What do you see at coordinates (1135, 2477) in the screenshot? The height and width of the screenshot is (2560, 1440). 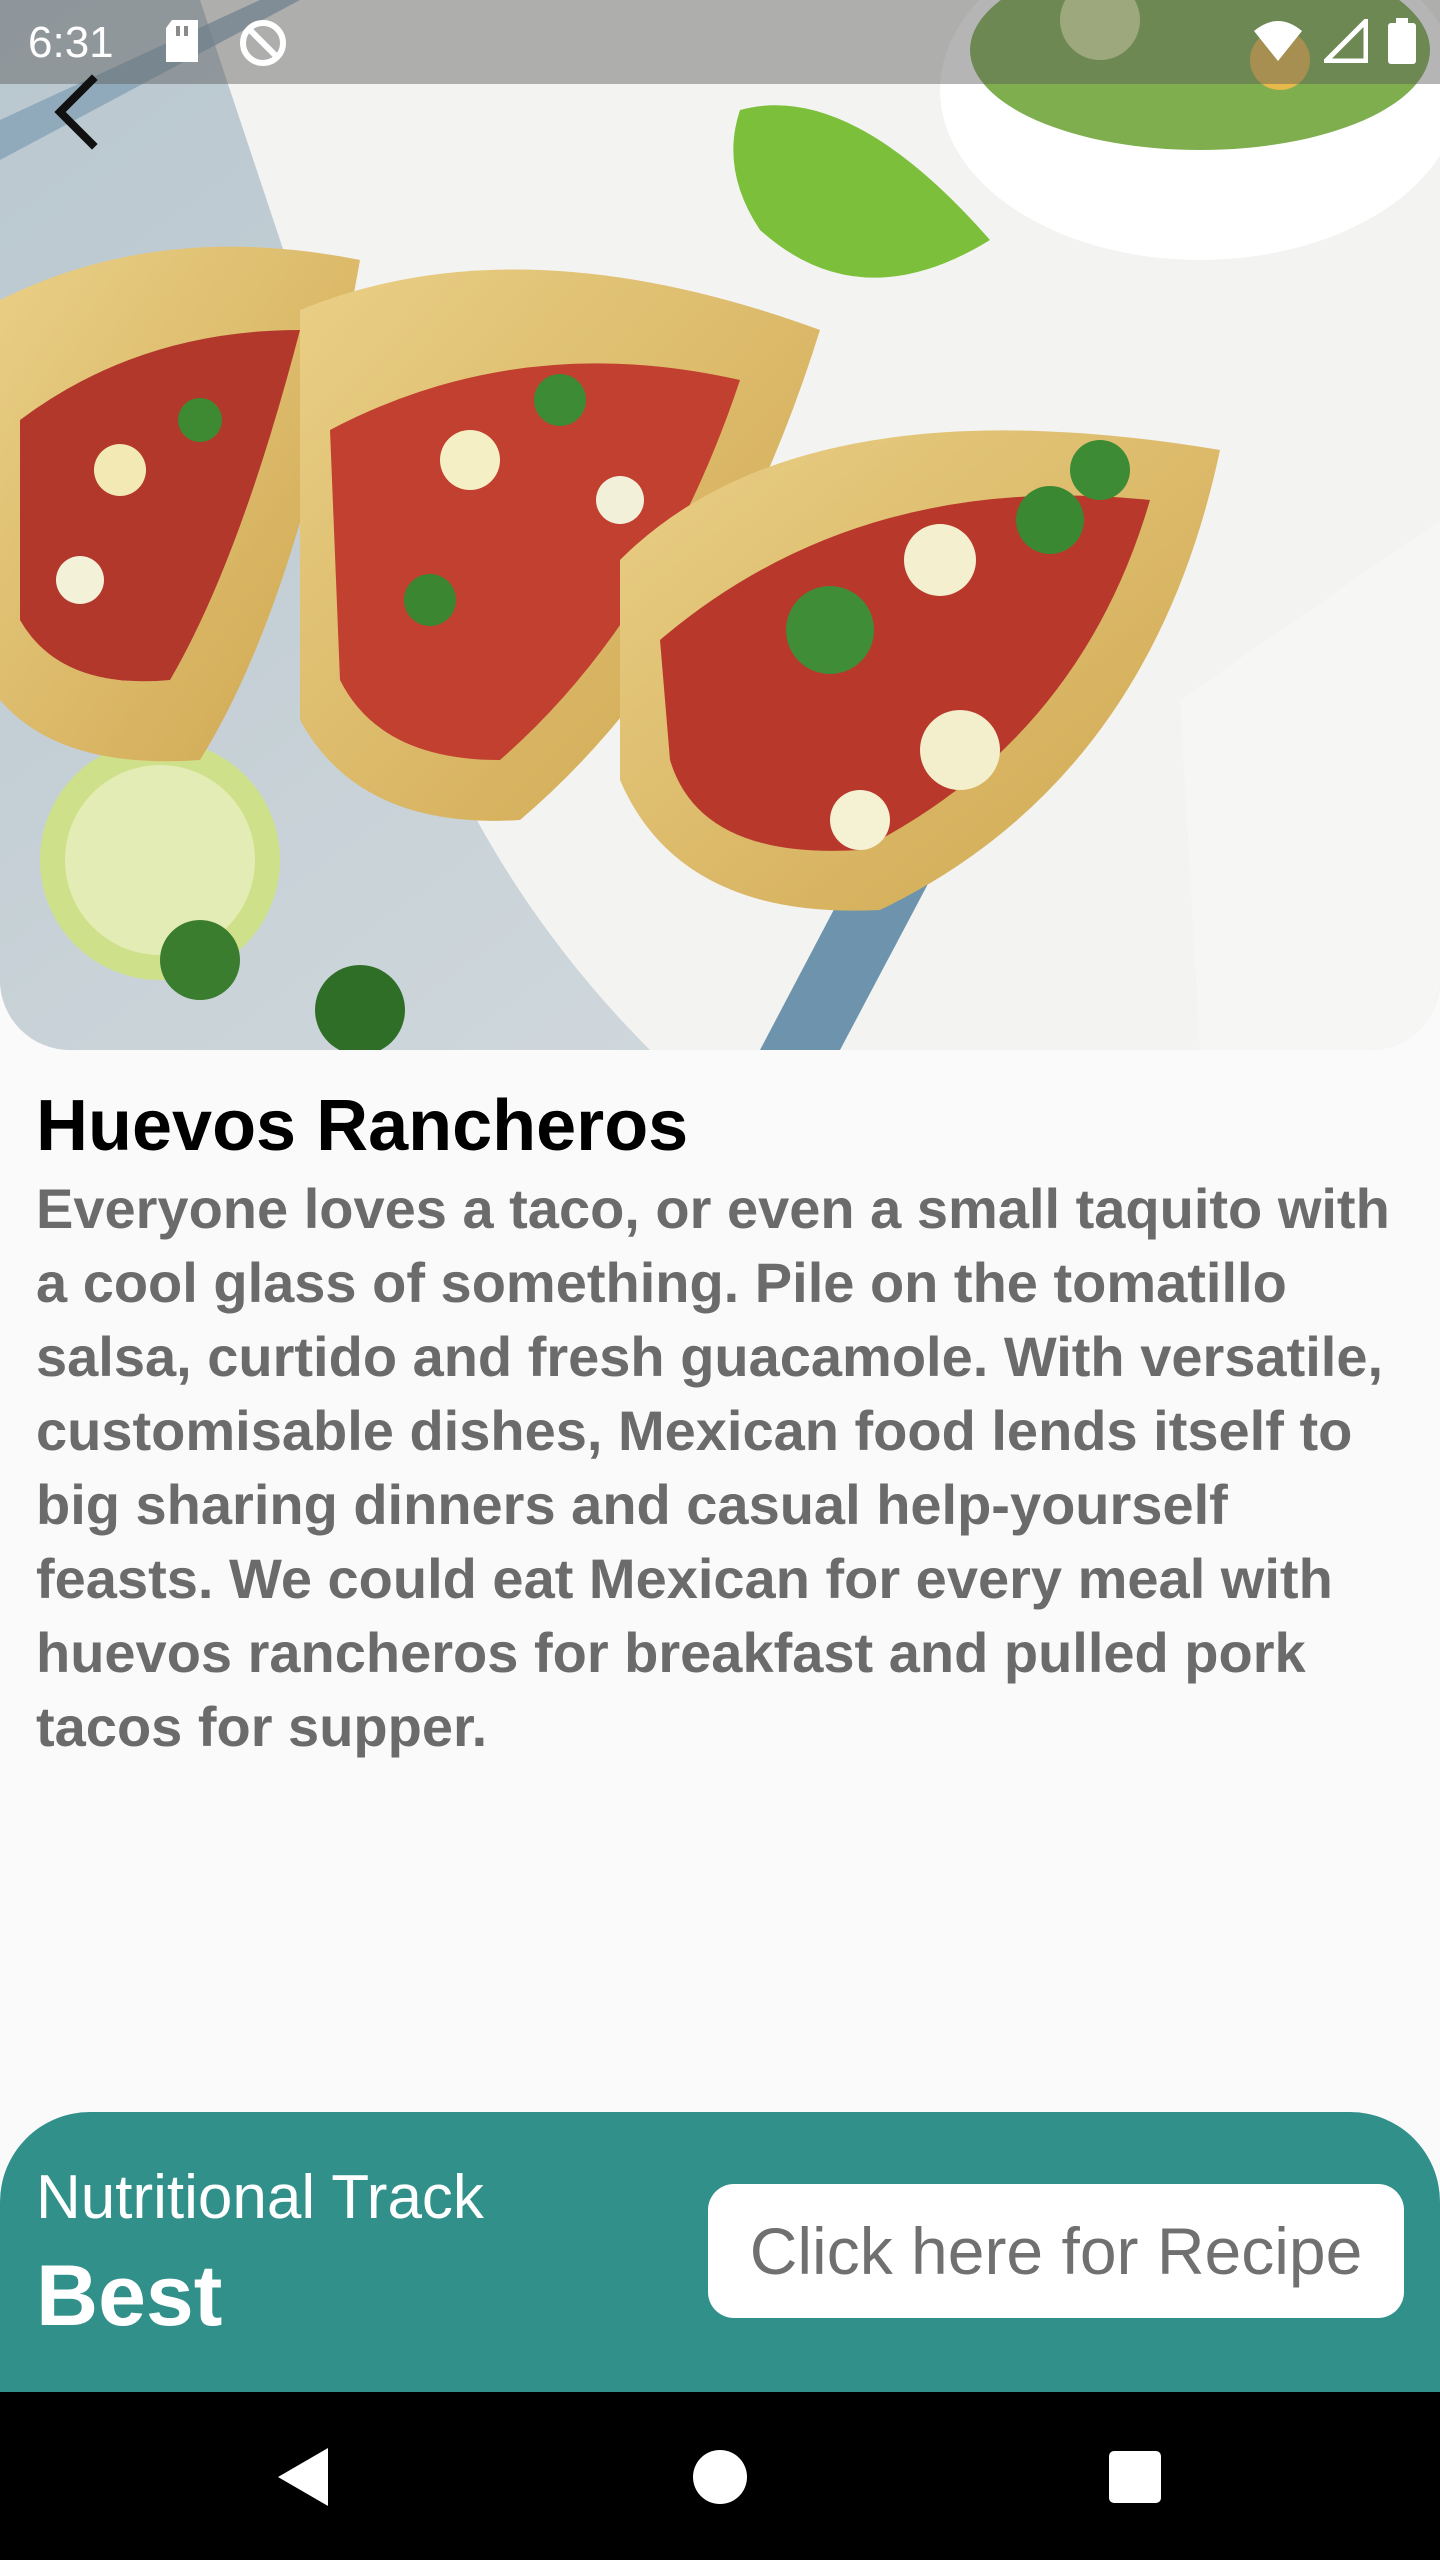 I see `recents-square-icon` at bounding box center [1135, 2477].